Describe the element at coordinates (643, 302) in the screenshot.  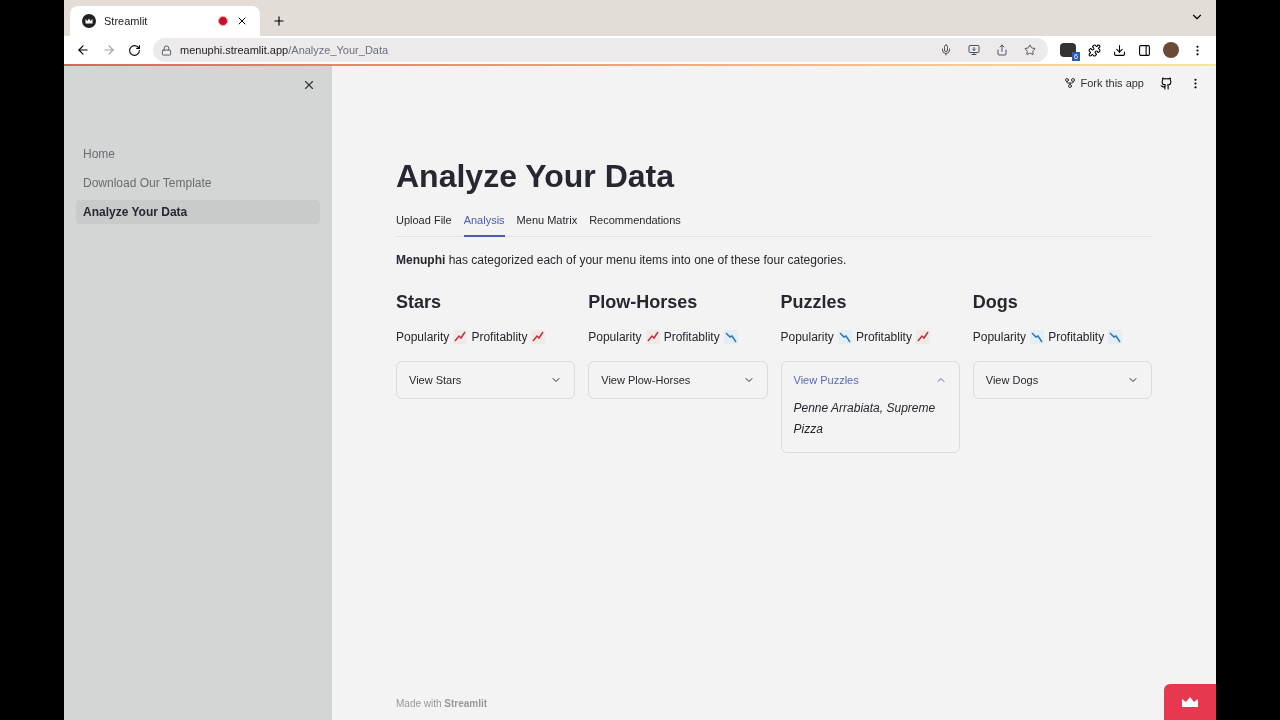
I see `category-title: Plow-Horses` at that location.